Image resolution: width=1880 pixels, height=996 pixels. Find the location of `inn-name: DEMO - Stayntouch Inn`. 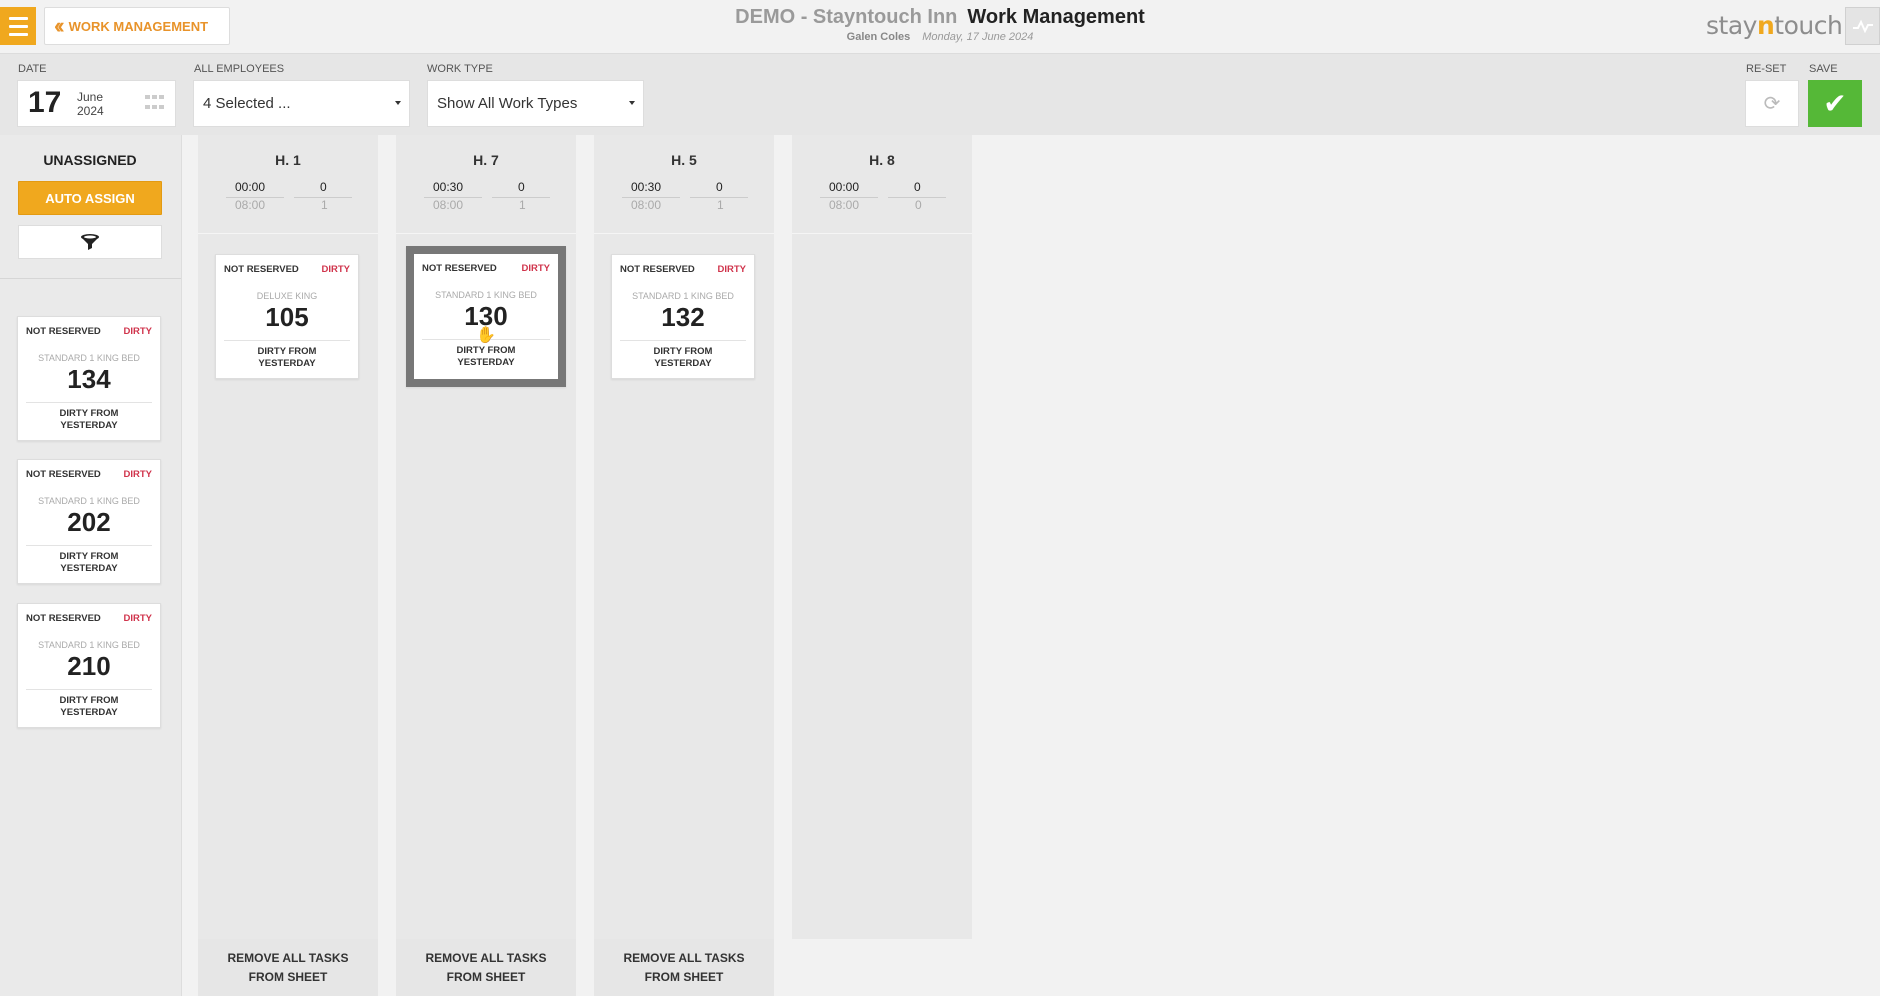

inn-name: DEMO - Stayntouch Inn is located at coordinates (846, 17).